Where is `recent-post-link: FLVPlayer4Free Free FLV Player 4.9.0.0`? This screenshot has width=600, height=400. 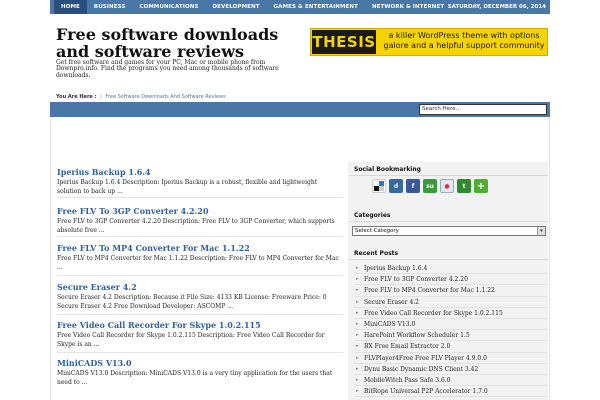
recent-post-link: FLVPlayer4Free Free FLV Player 4.9.0.0 is located at coordinates (425, 358).